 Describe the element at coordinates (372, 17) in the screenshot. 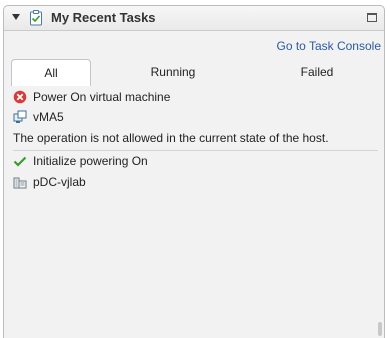

I see `maximize-icon` at that location.